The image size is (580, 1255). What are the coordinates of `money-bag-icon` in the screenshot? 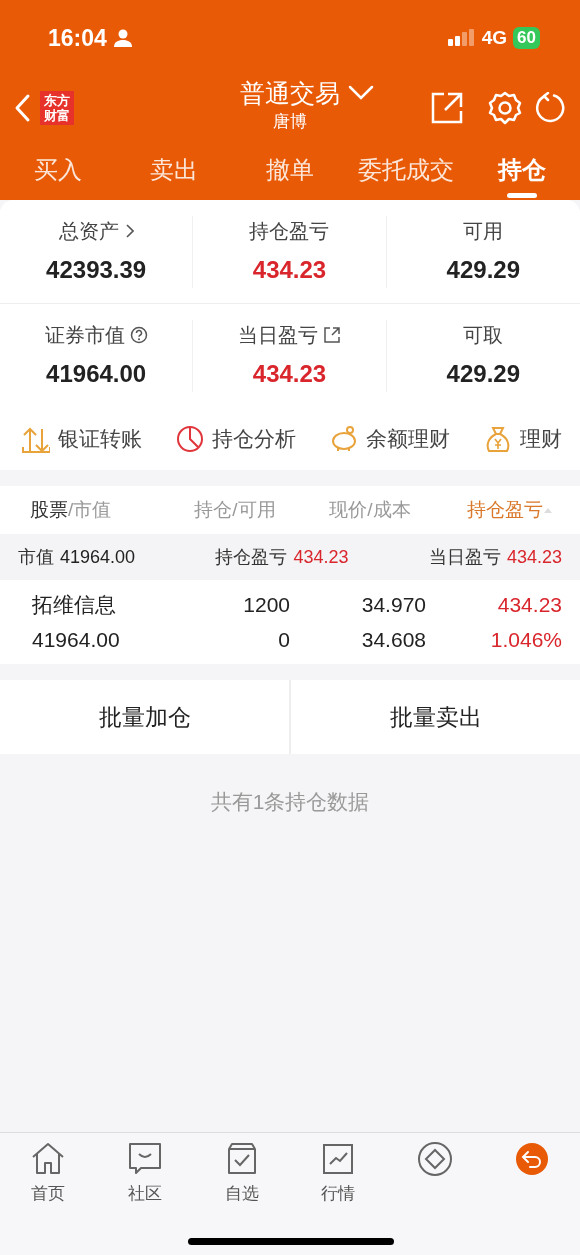 It's located at (498, 439).